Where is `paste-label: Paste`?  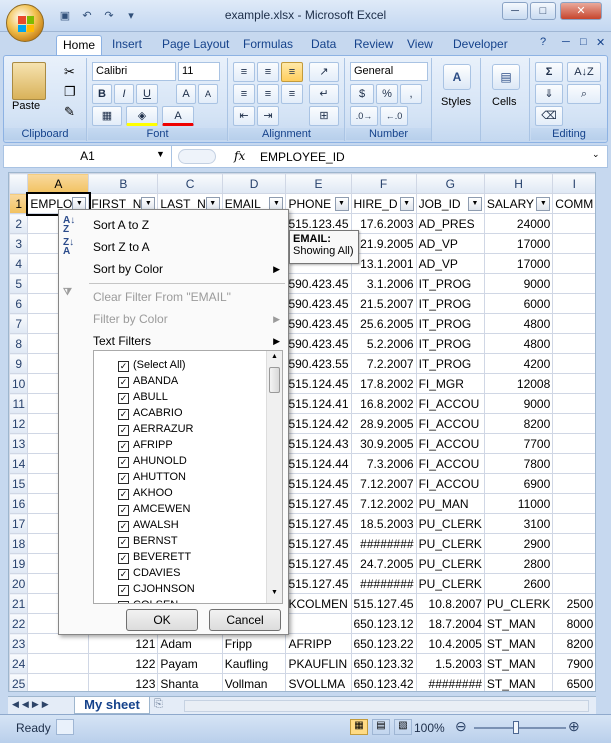
paste-label: Paste is located at coordinates (26, 106).